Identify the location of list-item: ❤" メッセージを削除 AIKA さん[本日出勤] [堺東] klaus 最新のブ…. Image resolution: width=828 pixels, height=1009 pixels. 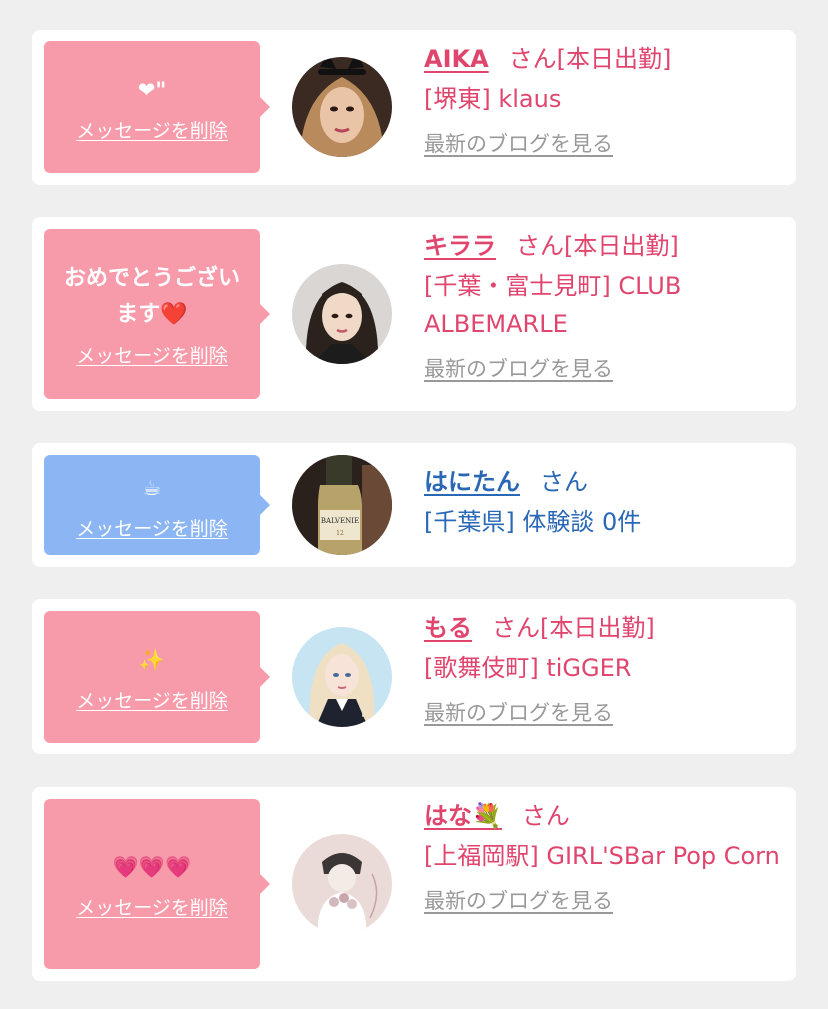
(414, 107).